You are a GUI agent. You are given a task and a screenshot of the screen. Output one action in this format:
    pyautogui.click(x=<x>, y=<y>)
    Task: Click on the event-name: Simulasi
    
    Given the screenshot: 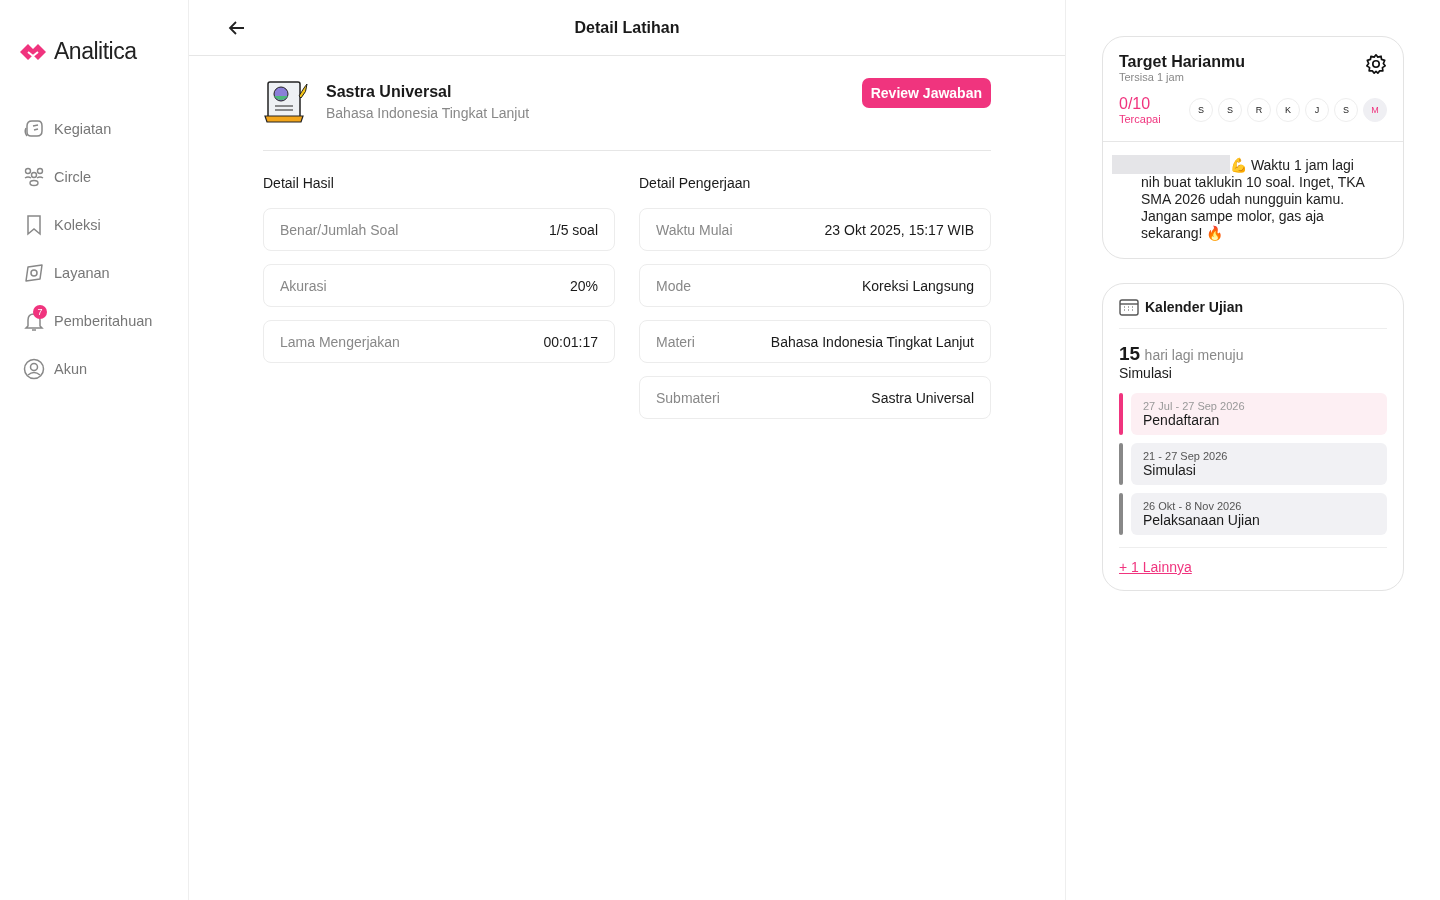 What is the action you would take?
    pyautogui.click(x=1170, y=470)
    